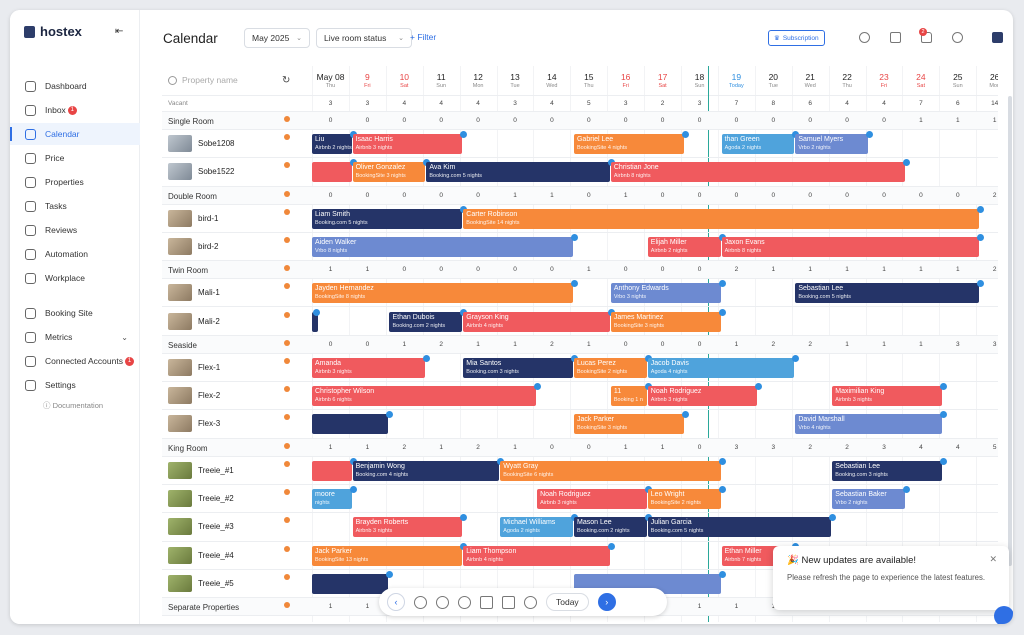 This screenshot has width=1024, height=635. I want to click on day-header: 21 Wed, so click(810, 81).